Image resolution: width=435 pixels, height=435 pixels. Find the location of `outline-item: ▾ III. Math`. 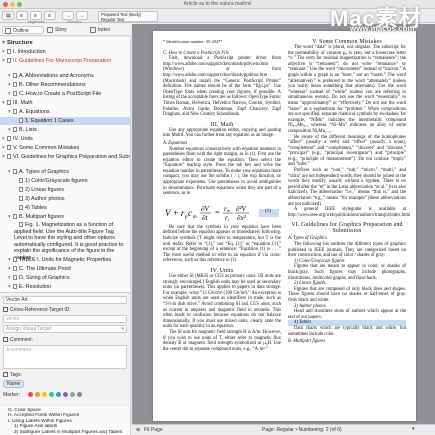

outline-item: ▾ III. Math is located at coordinates (65, 103).